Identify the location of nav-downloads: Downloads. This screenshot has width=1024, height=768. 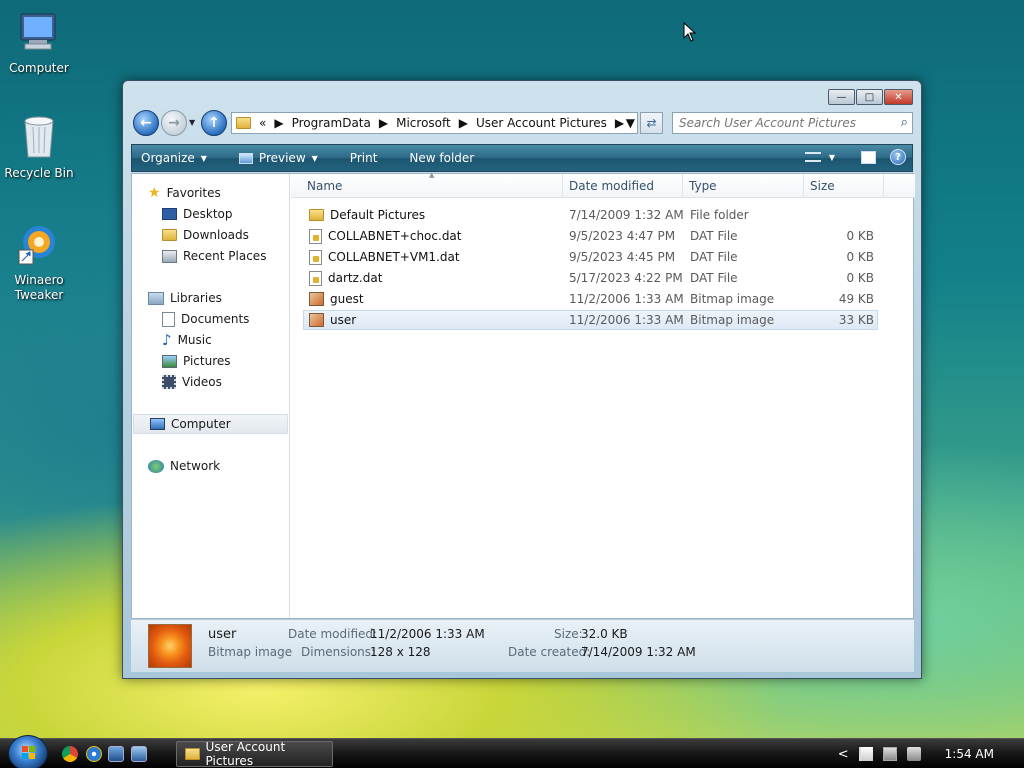
(205, 235).